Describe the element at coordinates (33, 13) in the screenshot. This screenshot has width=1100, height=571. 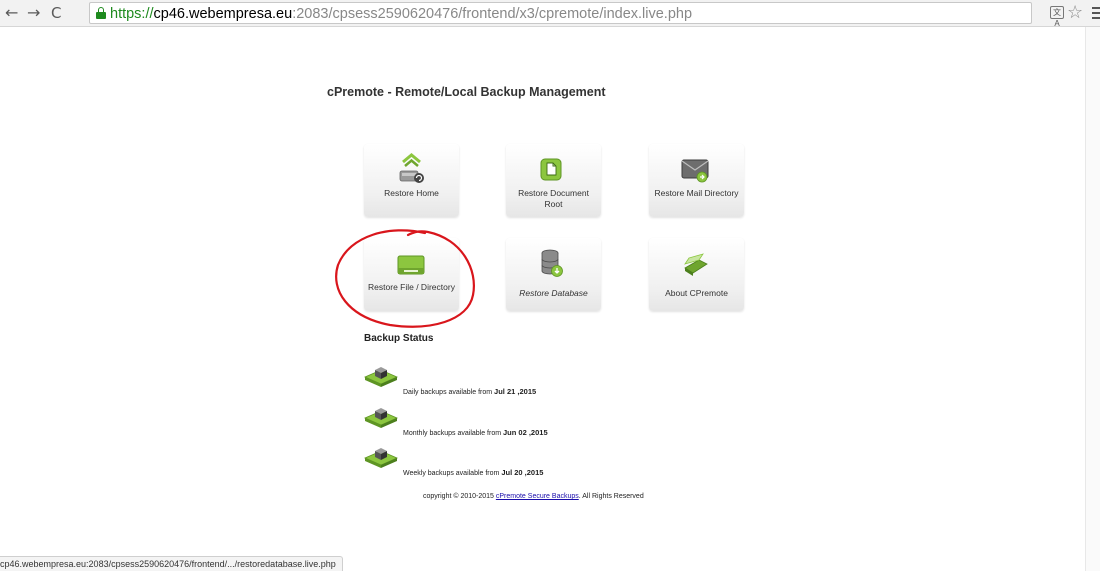
I see `forward-arrow-icon: →` at that location.